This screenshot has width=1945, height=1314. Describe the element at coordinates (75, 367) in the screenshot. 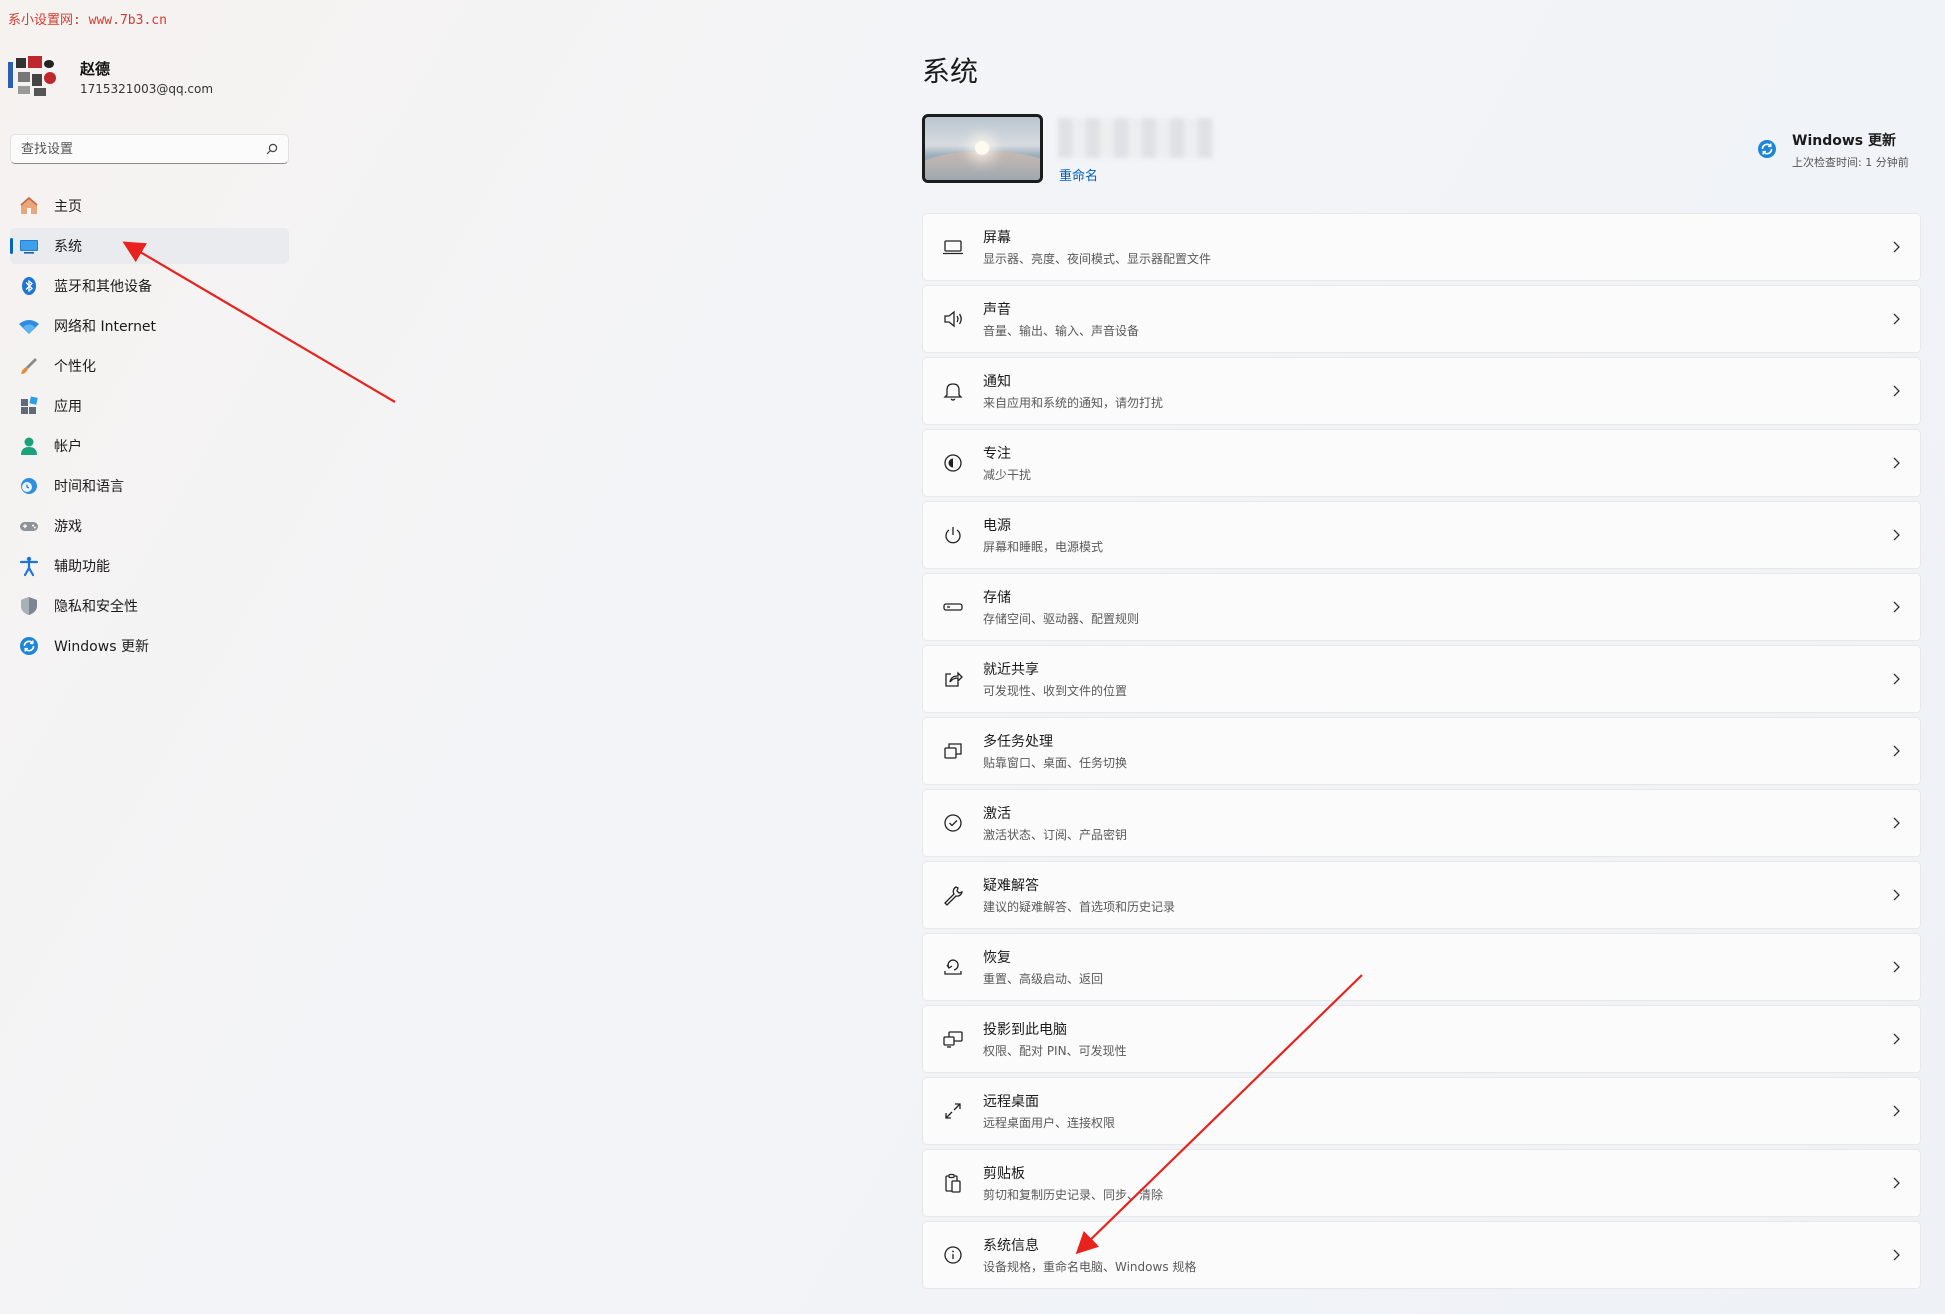

I see `nav-label: 个性化` at that location.